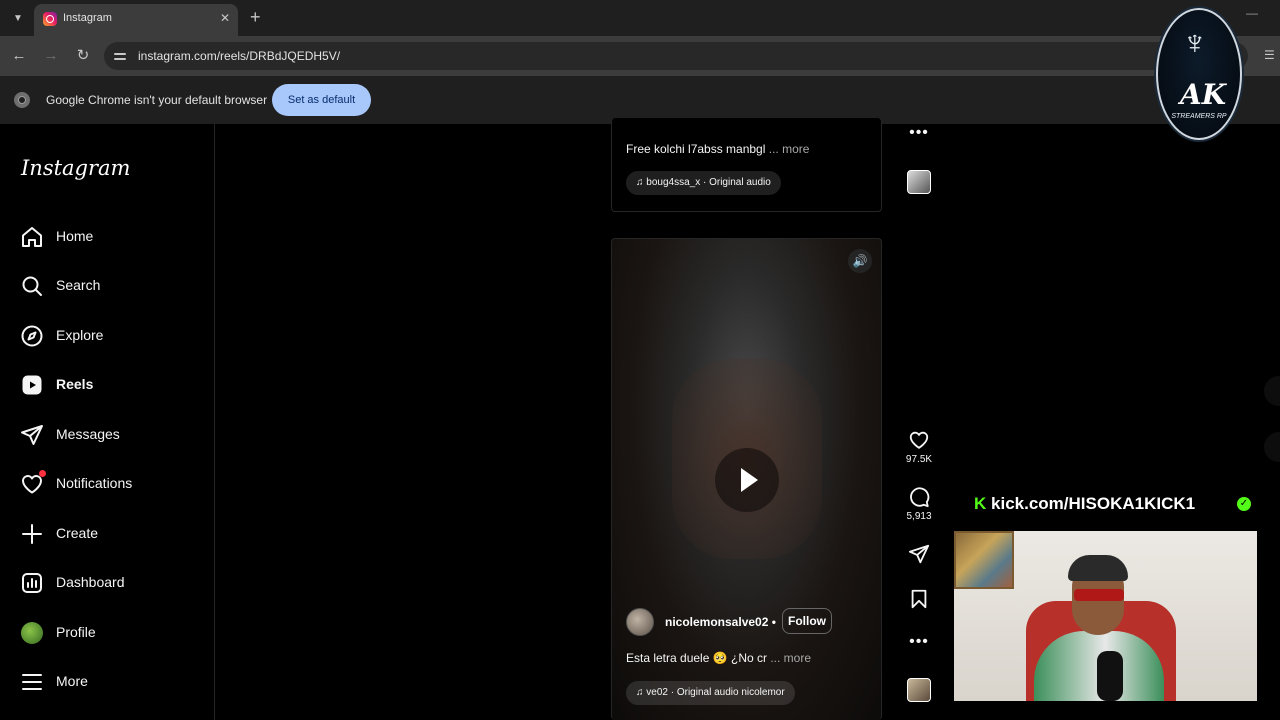  Describe the element at coordinates (255, 17) in the screenshot. I see `new-tab-icon: +` at that location.